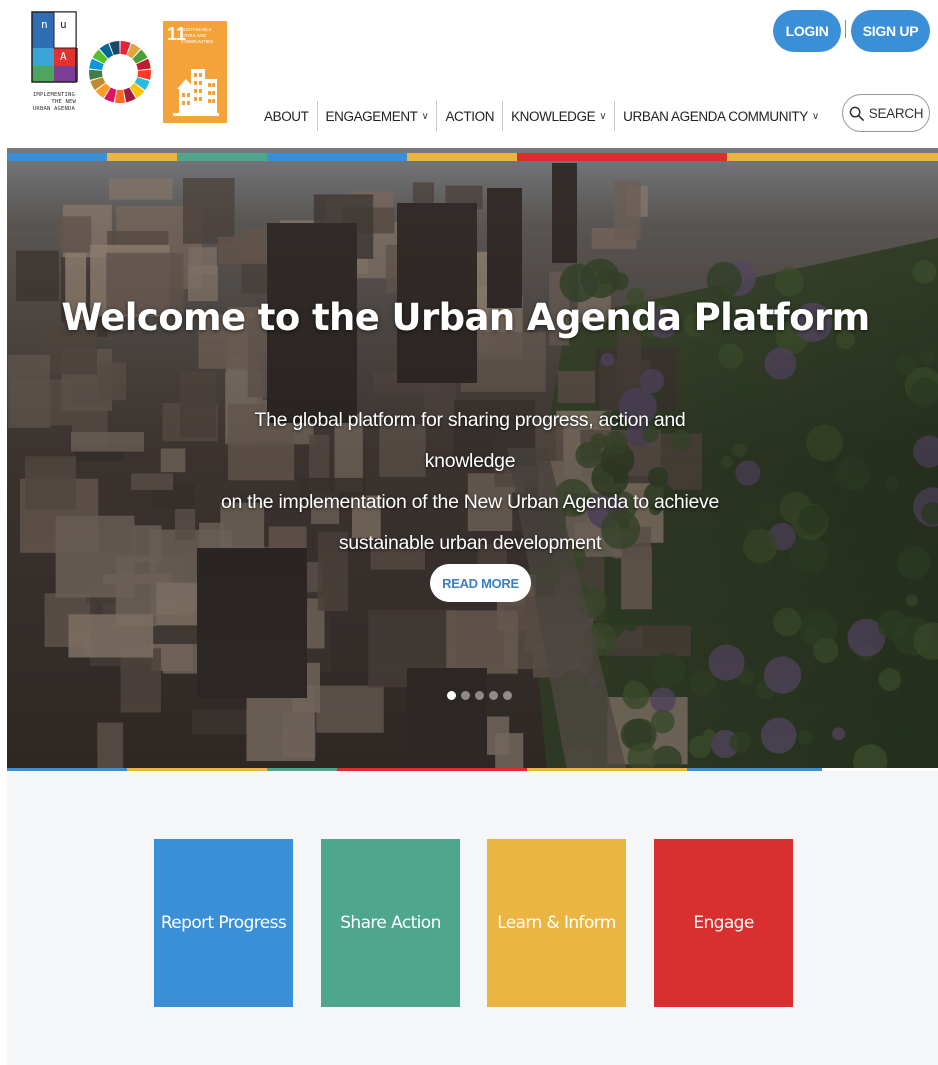 Image resolution: width=938 pixels, height=1065 pixels. I want to click on nav-knowledge: KNOWLEDGE ∨, so click(558, 116).